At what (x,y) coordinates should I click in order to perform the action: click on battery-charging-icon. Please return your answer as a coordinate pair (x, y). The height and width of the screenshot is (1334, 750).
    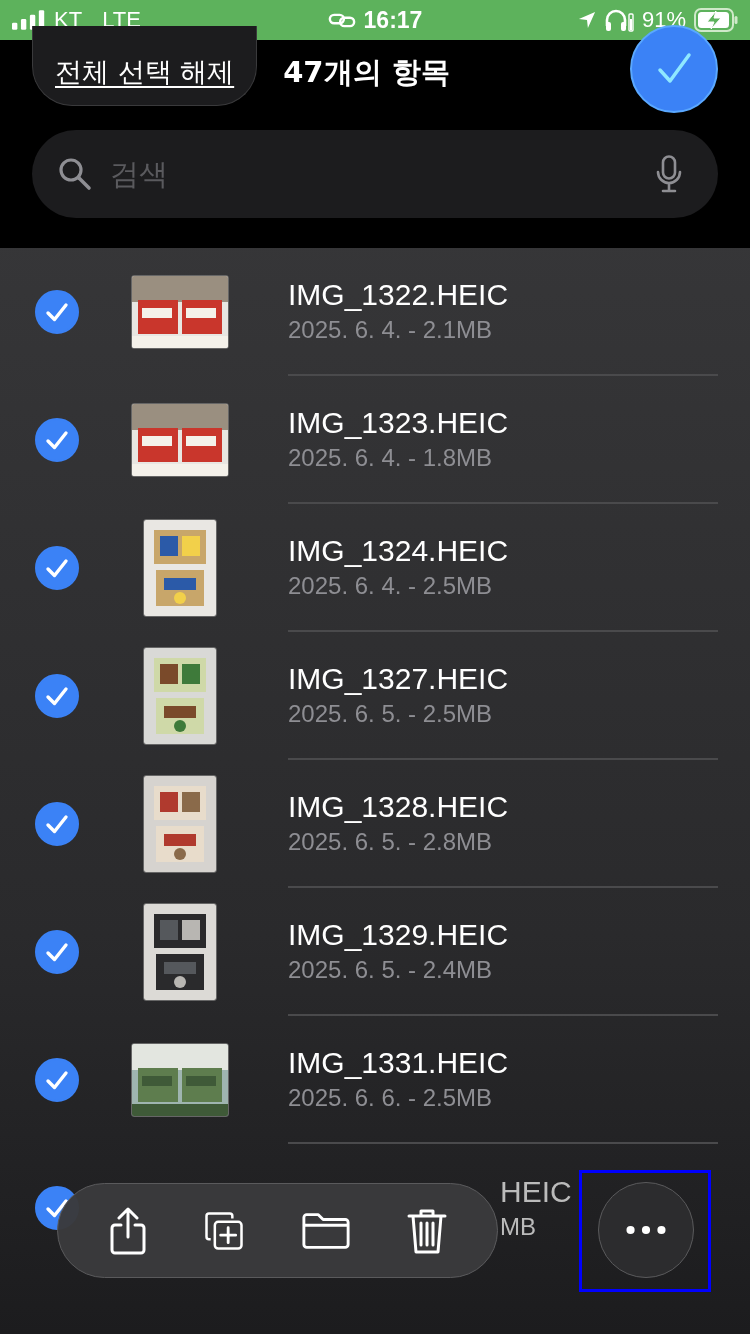
    Looking at the image, I should click on (716, 20).